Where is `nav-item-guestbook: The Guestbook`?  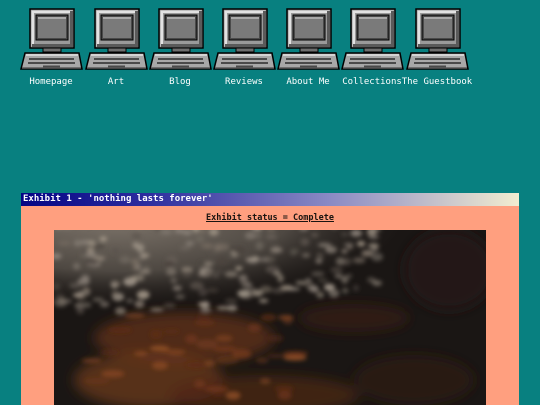 nav-item-guestbook: The Guestbook is located at coordinates (437, 49).